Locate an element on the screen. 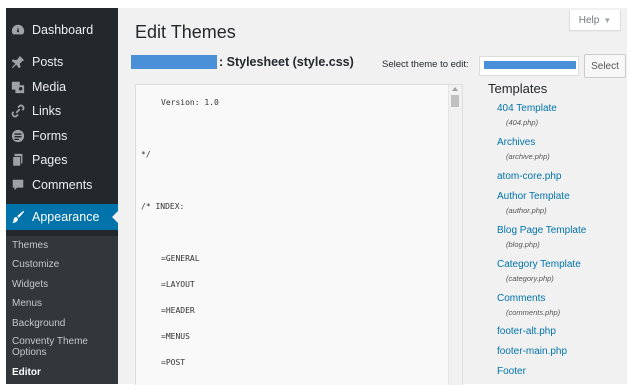 The width and height of the screenshot is (630, 390). submenu-item-widgets: Widgets is located at coordinates (62, 284).